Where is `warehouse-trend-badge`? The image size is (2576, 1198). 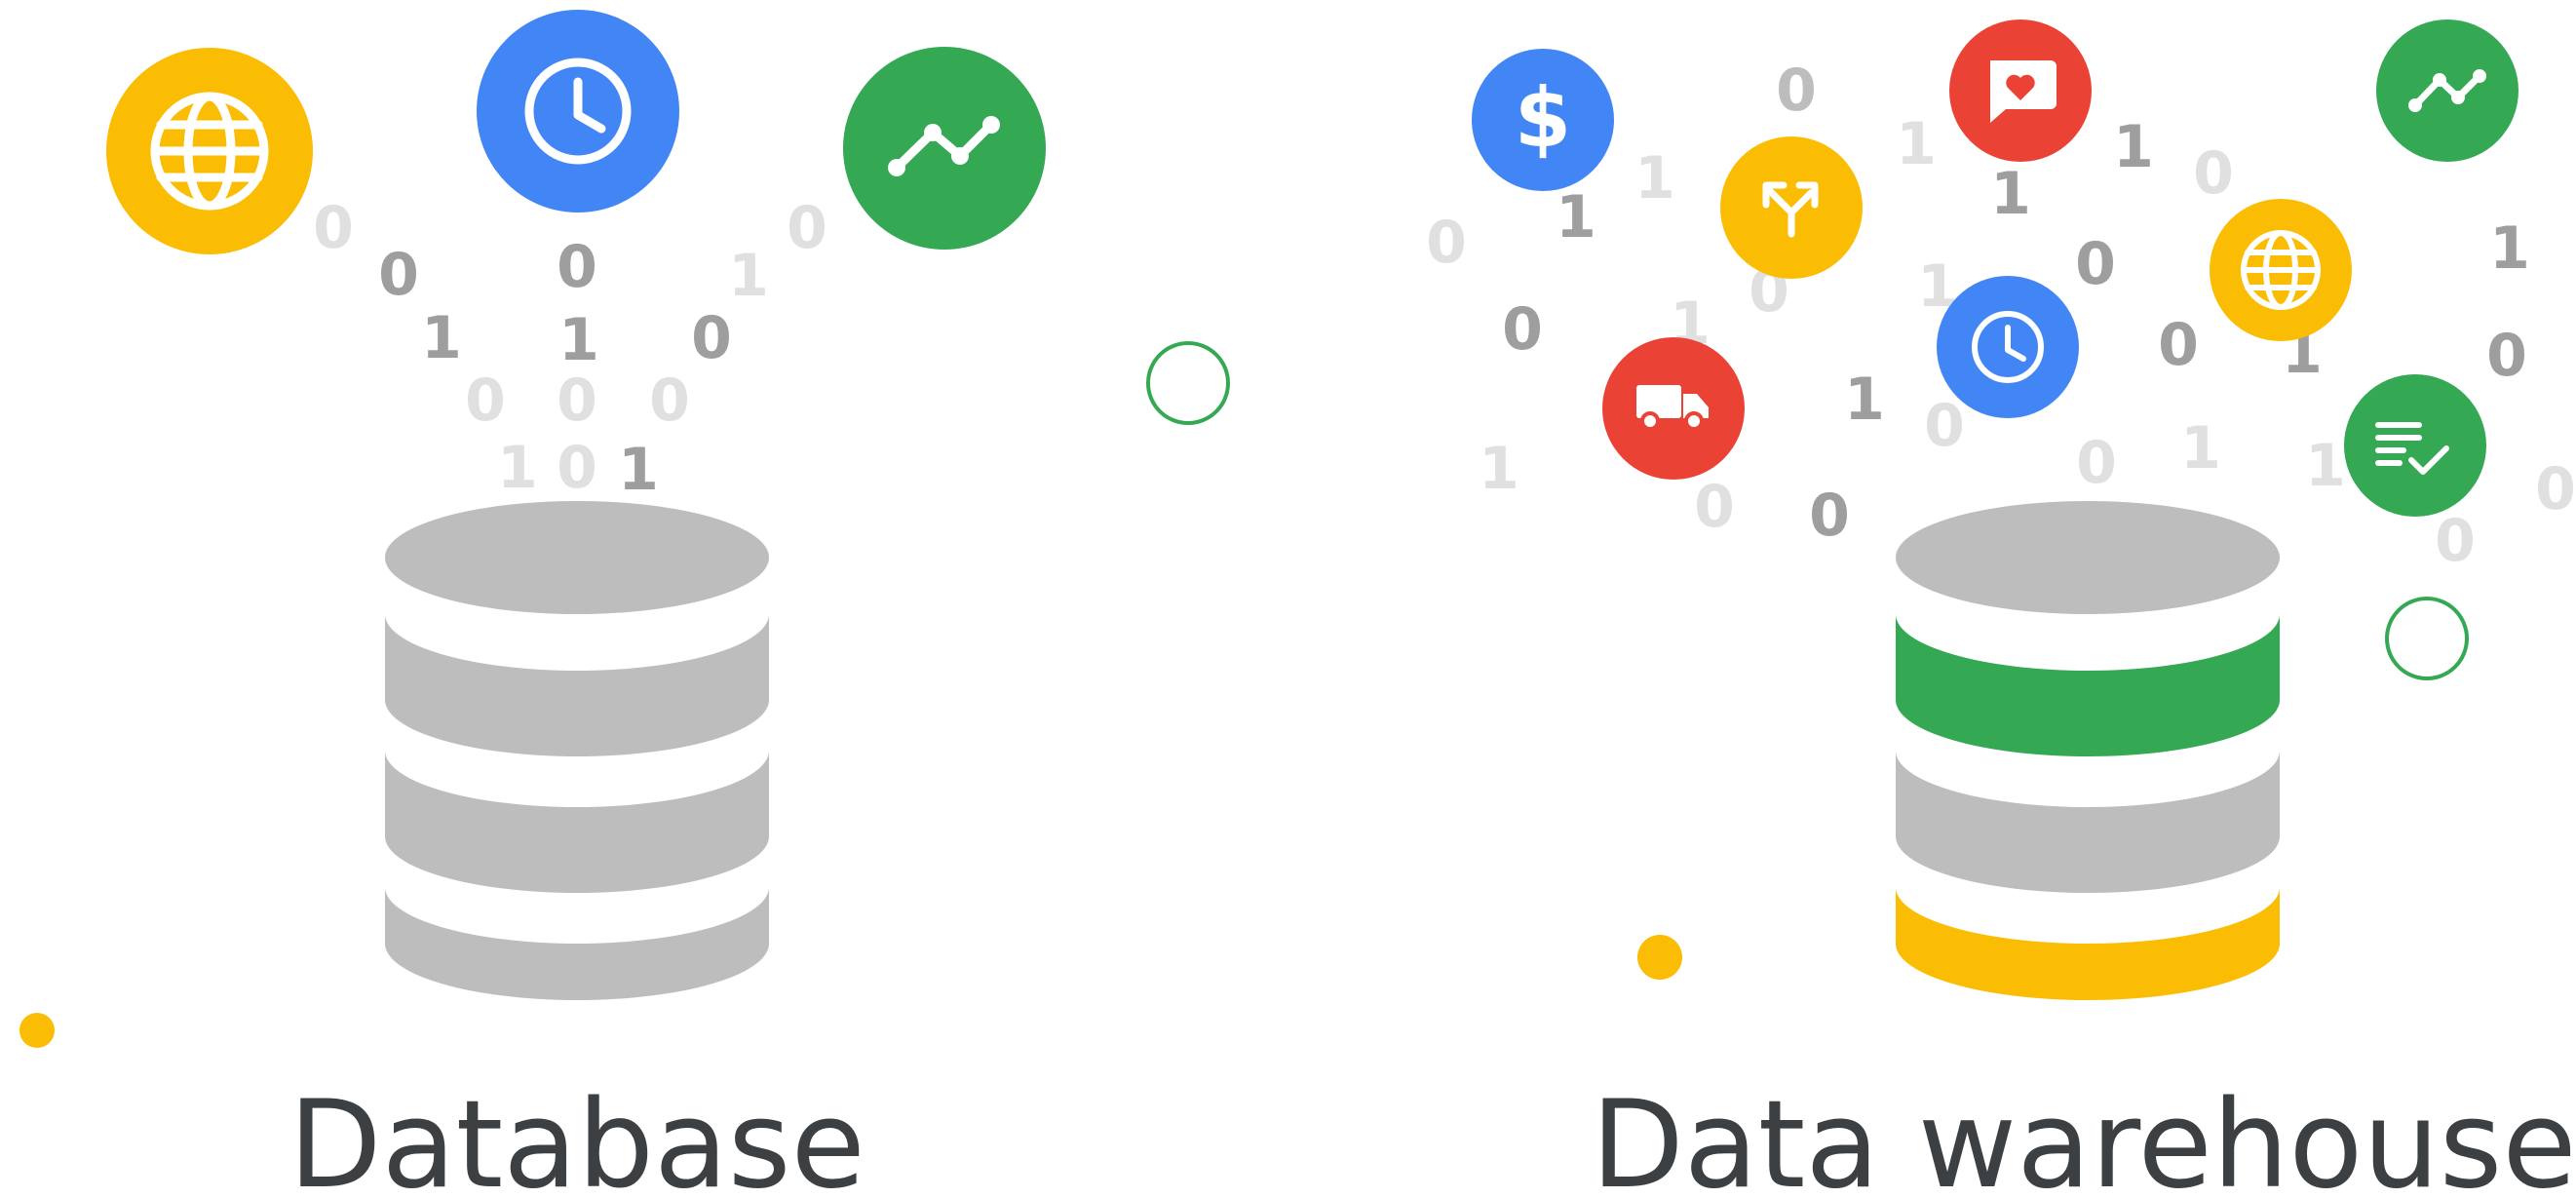
warehouse-trend-badge is located at coordinates (2447, 90).